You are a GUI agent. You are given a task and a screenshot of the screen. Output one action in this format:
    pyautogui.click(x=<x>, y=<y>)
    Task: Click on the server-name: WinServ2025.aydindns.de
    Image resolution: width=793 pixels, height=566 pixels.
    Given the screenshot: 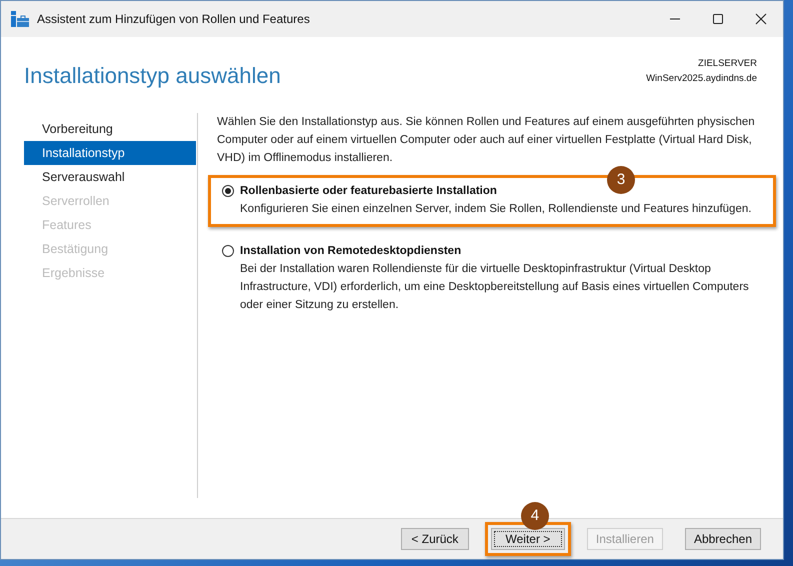 What is the action you would take?
    pyautogui.click(x=701, y=79)
    